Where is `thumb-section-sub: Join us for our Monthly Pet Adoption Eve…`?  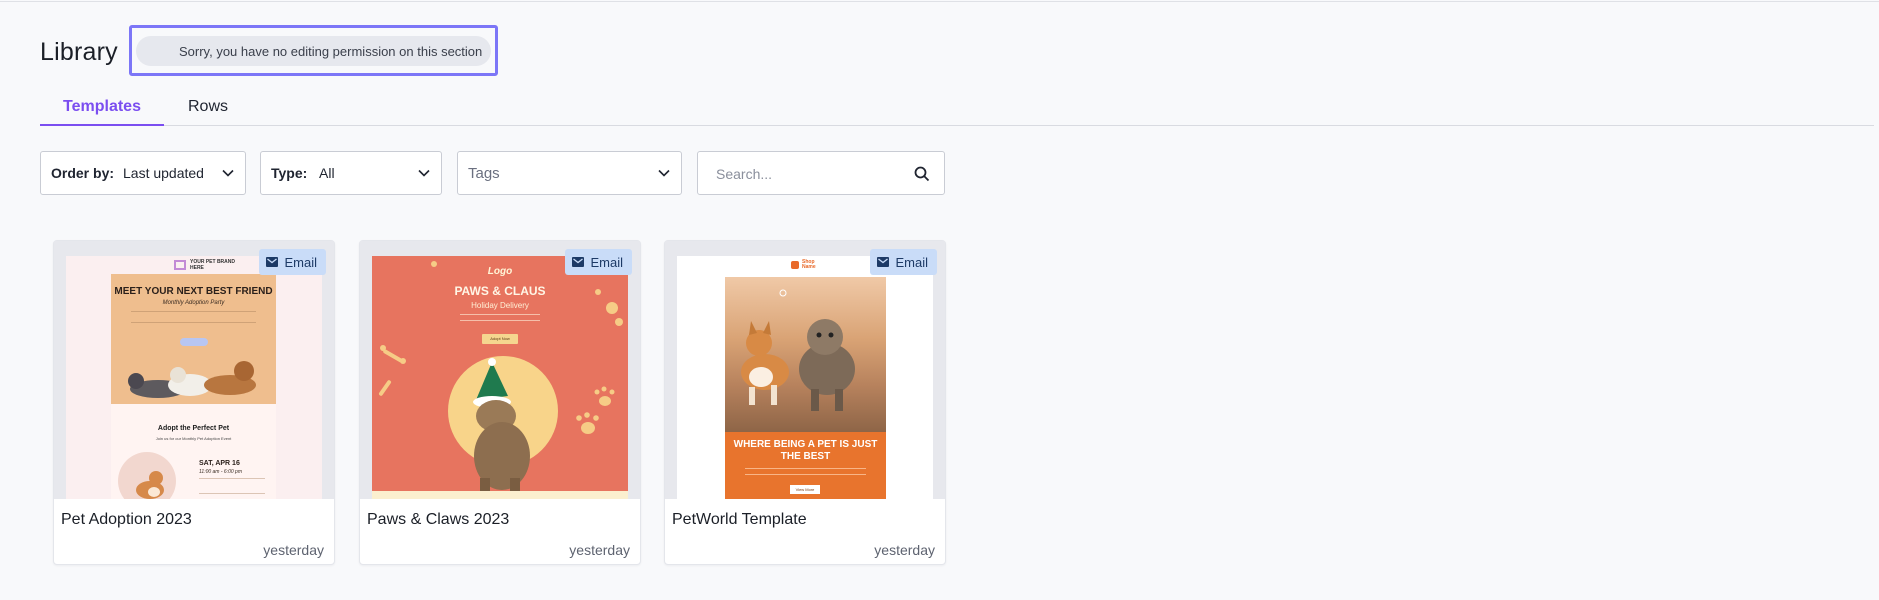
thumb-section-sub: Join us for our Monthly Pet Adoption Eve… is located at coordinates (193, 438).